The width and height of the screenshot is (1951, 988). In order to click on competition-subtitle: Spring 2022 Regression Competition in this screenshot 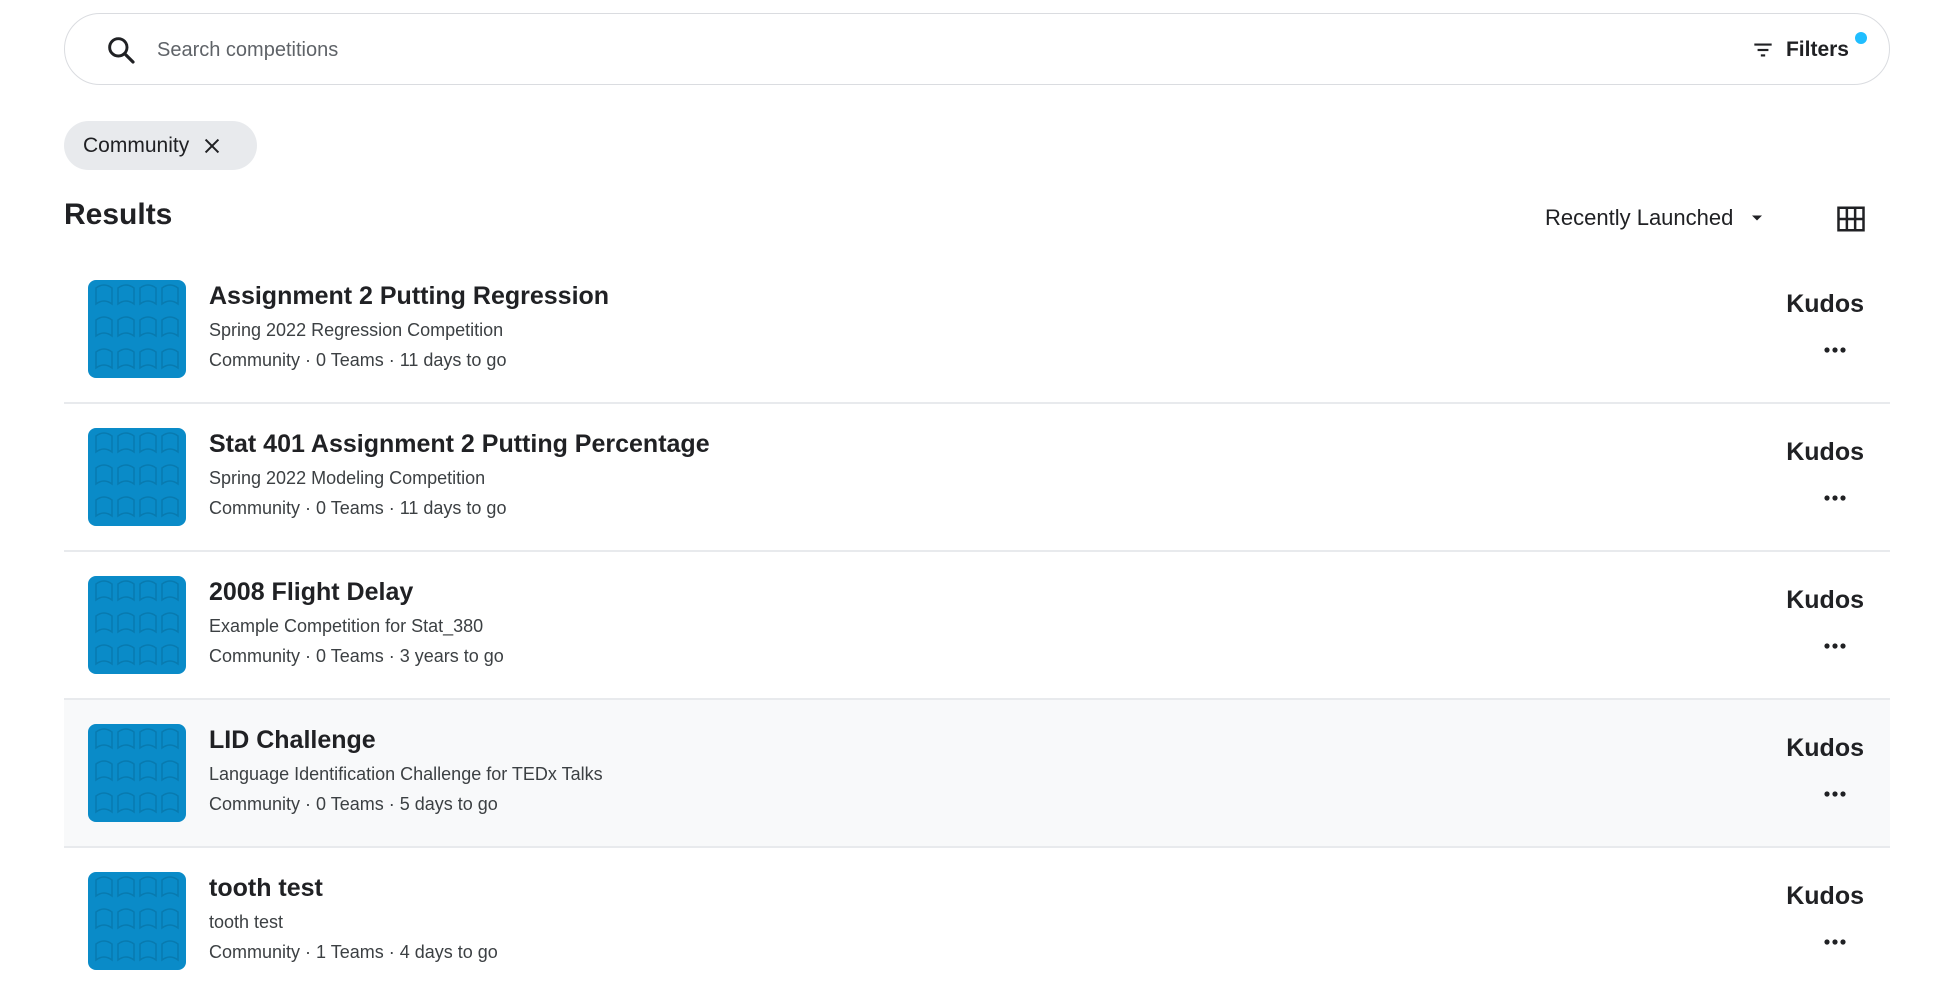, I will do `click(356, 330)`.